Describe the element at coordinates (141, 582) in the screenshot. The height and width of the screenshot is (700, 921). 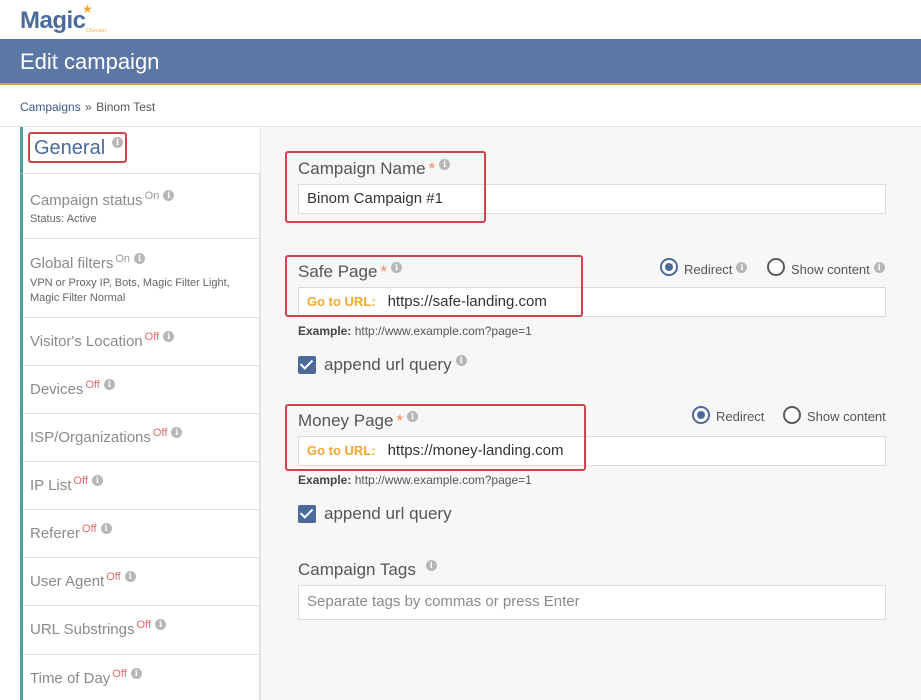
I see `sidebar-item-user-agent: User Agent Off i` at that location.